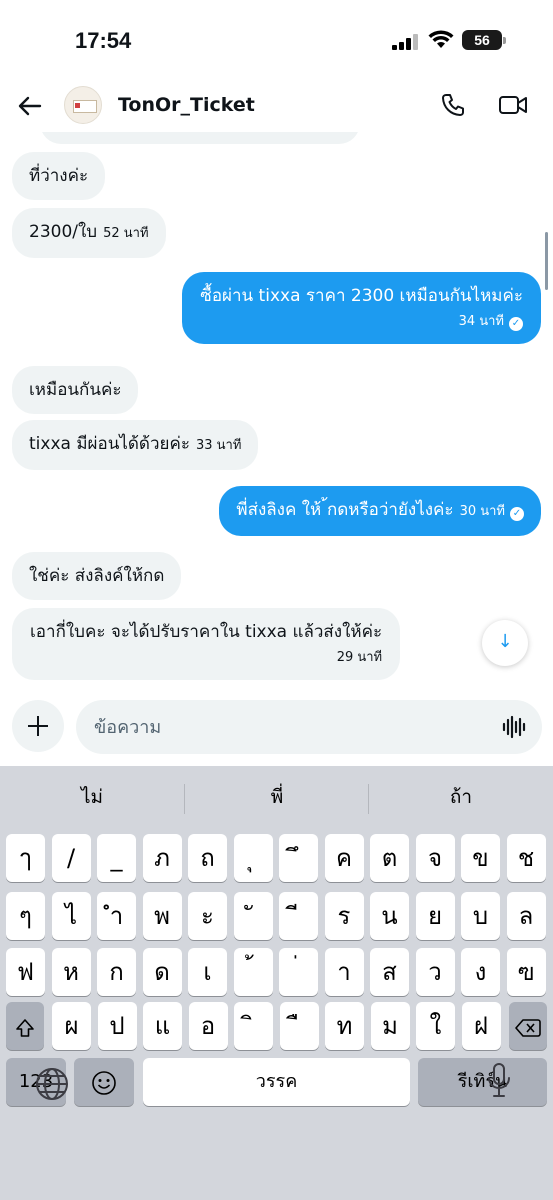  Describe the element at coordinates (207, 972) in the screenshot. I see `key: เ` at that location.